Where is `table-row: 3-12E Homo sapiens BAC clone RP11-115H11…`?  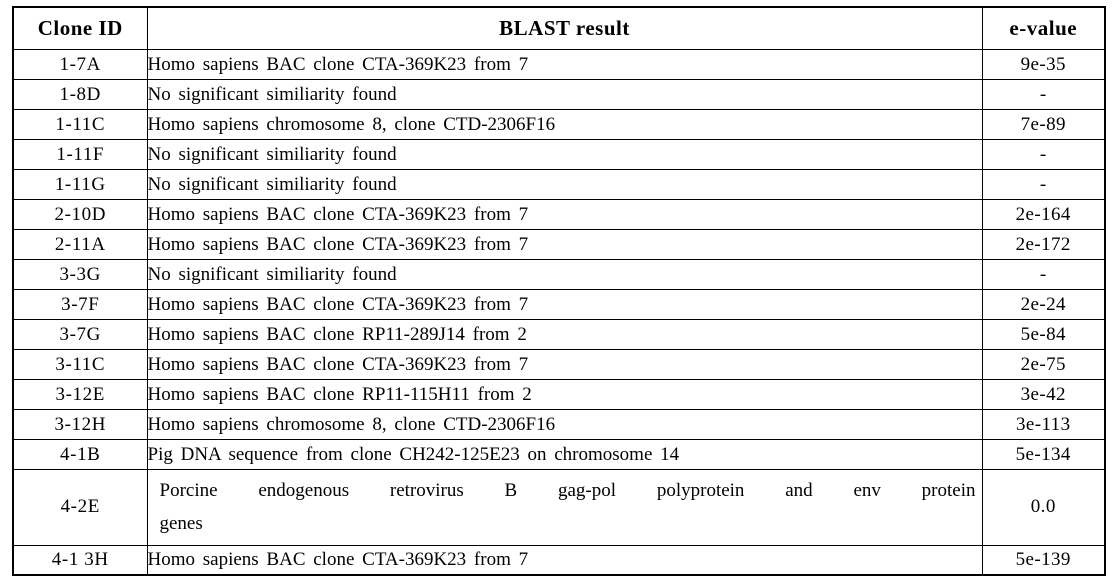 table-row: 3-12E Homo sapiens BAC clone RP11-115H11… is located at coordinates (559, 394).